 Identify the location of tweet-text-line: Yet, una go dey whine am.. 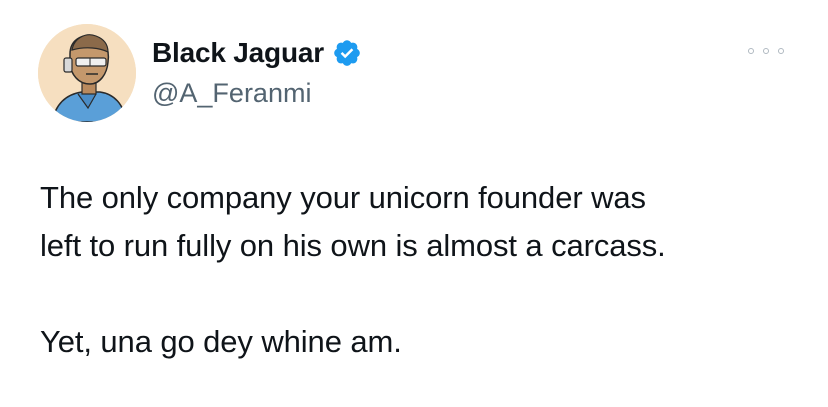
(221, 341).